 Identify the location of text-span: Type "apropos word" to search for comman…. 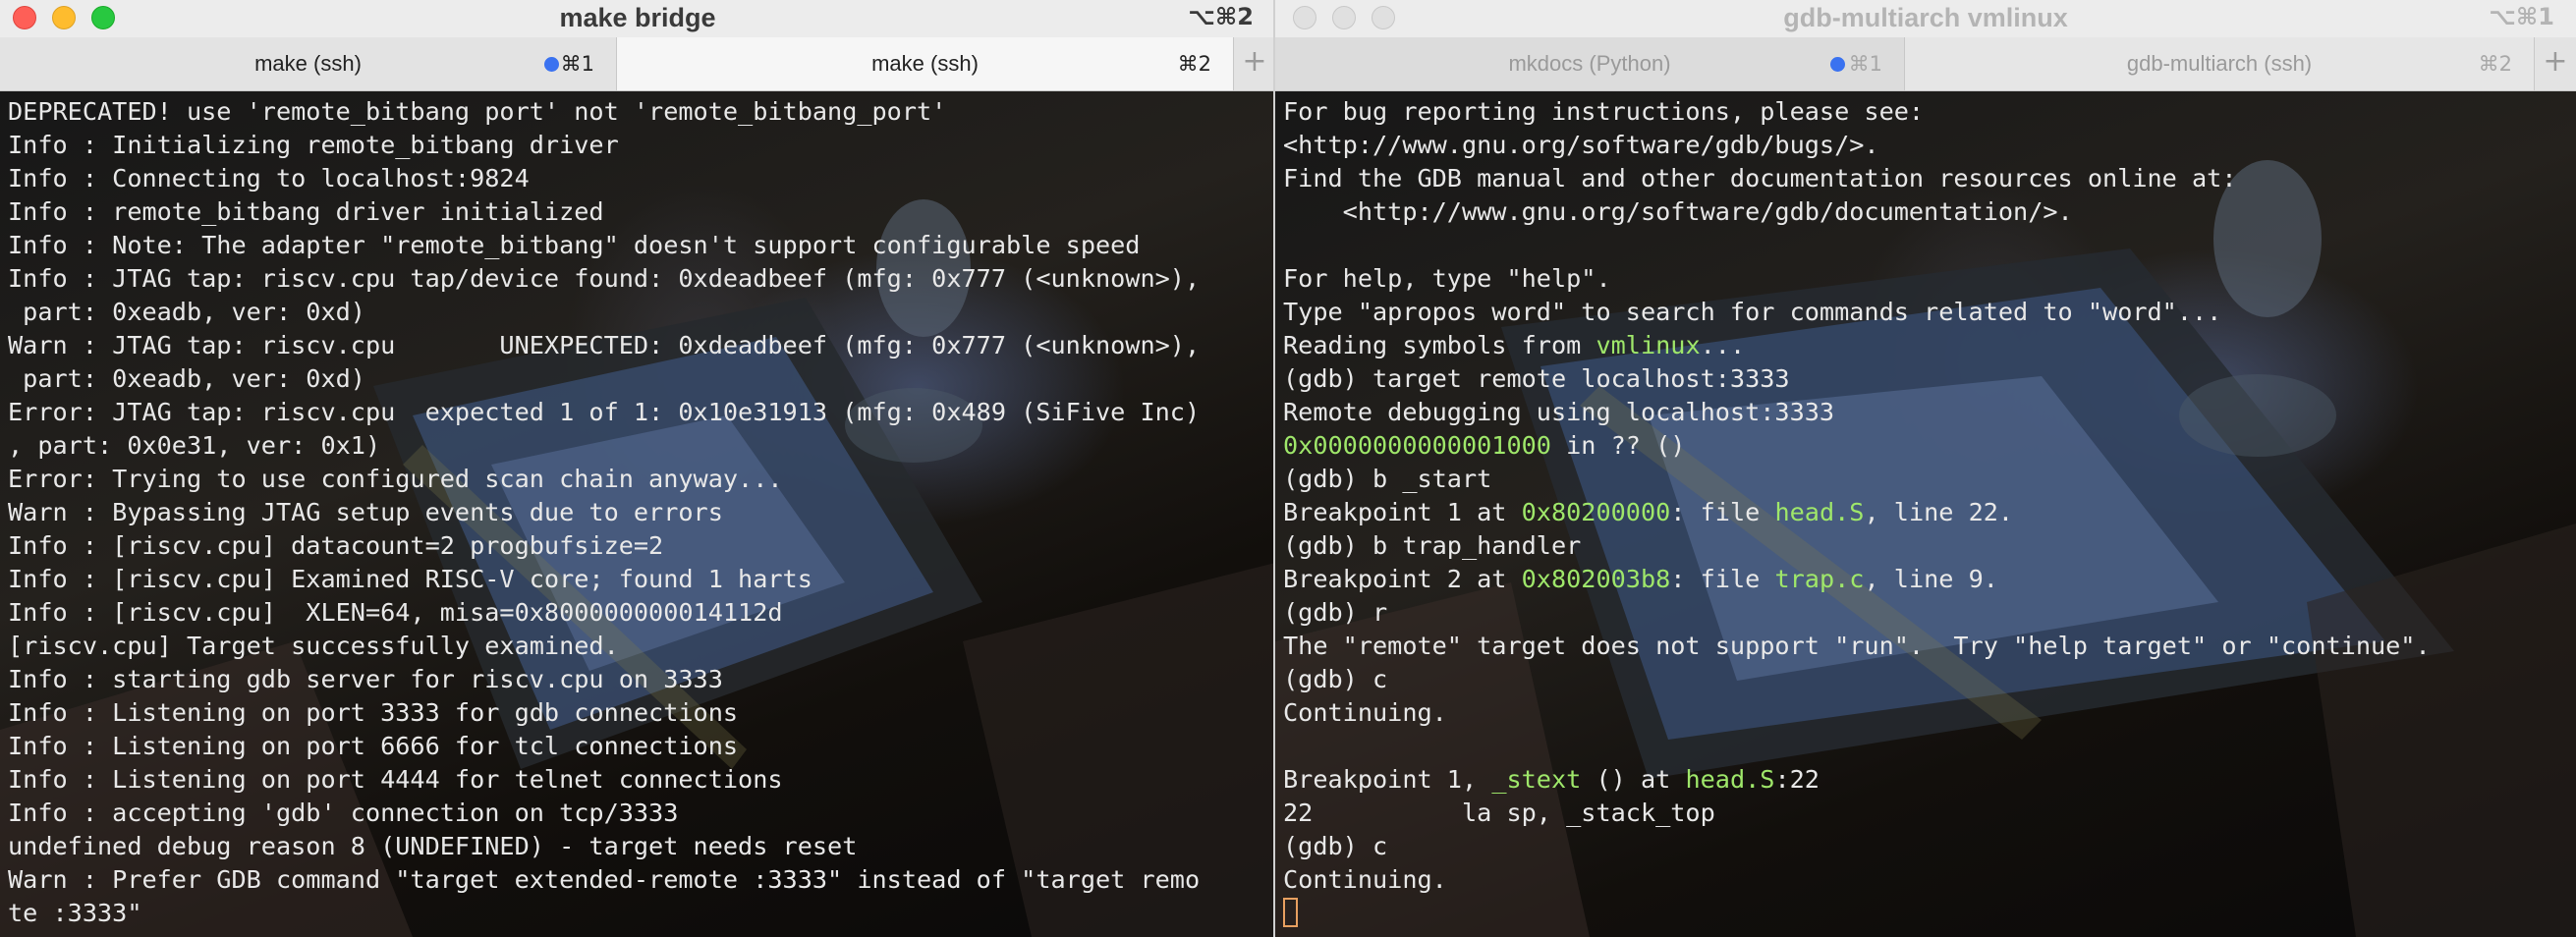
(1752, 312).